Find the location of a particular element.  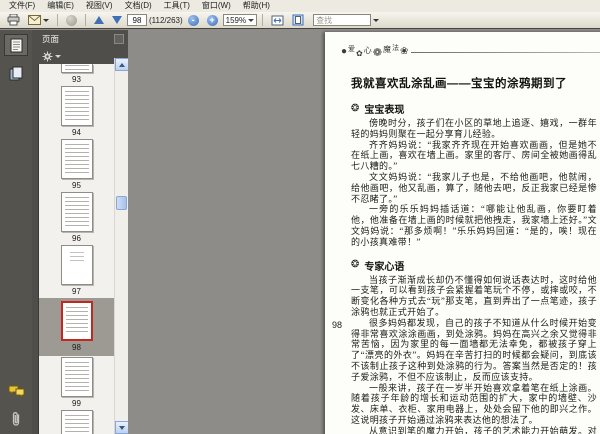

ornament-char: 魔 is located at coordinates (386, 49).